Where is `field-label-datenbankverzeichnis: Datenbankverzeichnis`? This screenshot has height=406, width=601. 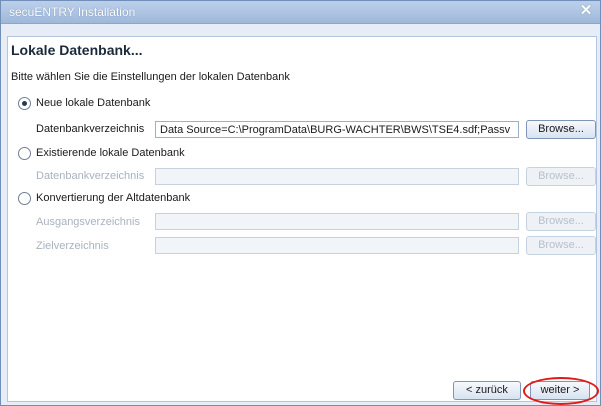
field-label-datenbankverzeichnis: Datenbankverzeichnis is located at coordinates (90, 129).